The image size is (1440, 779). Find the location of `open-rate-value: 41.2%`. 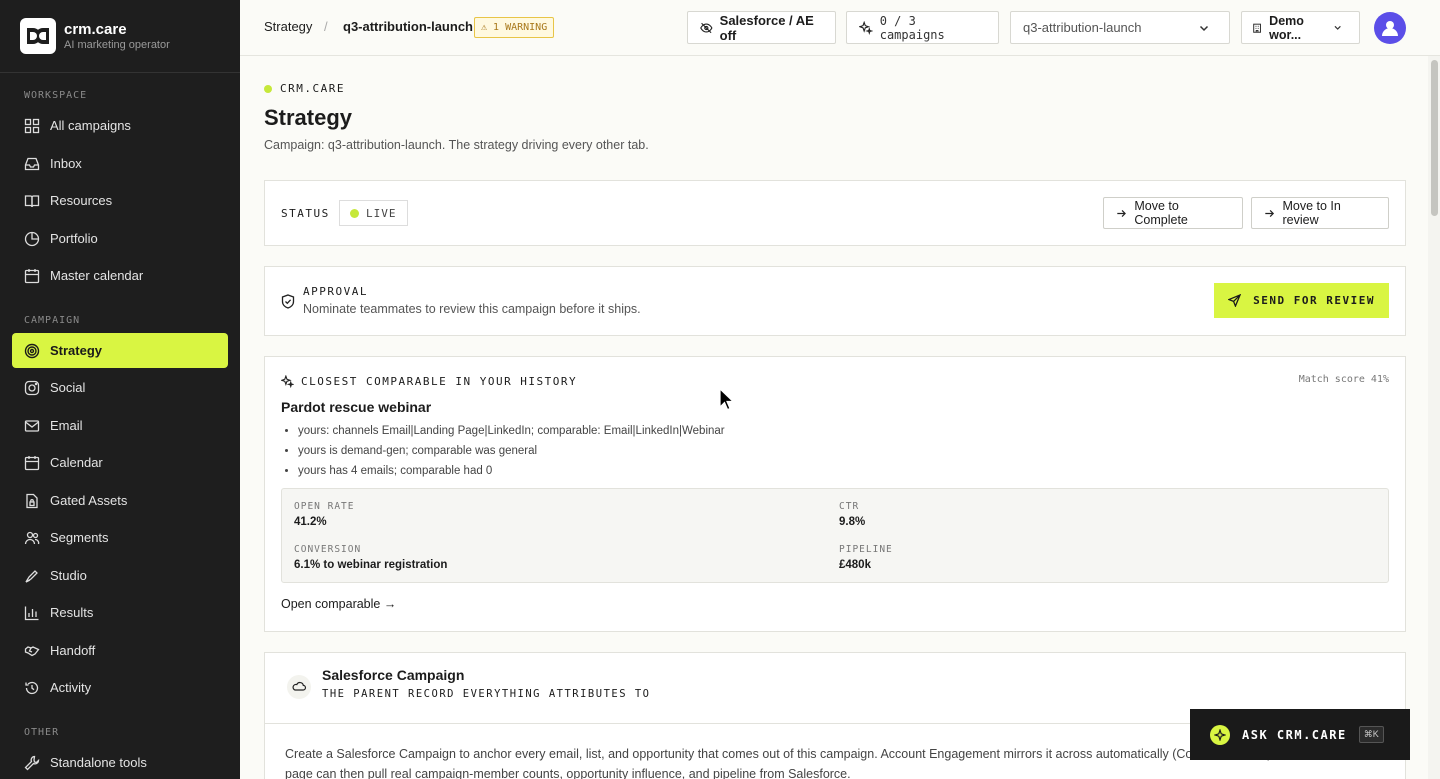

open-rate-value: 41.2% is located at coordinates (310, 522).